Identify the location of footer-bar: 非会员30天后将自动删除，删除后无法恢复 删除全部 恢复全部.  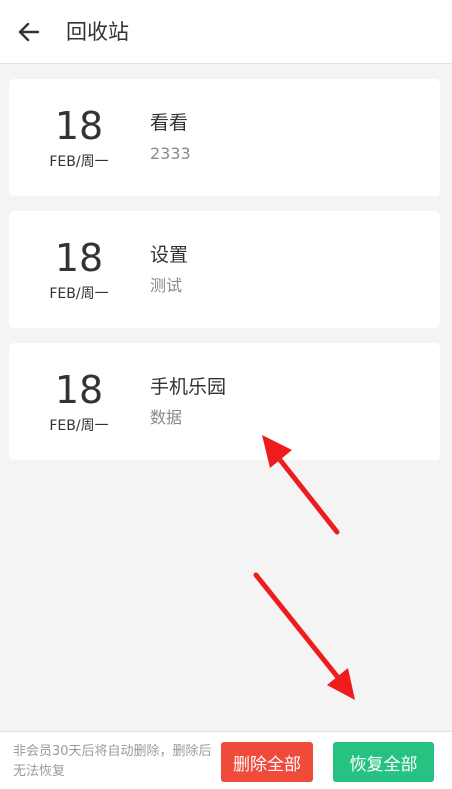
(226, 760).